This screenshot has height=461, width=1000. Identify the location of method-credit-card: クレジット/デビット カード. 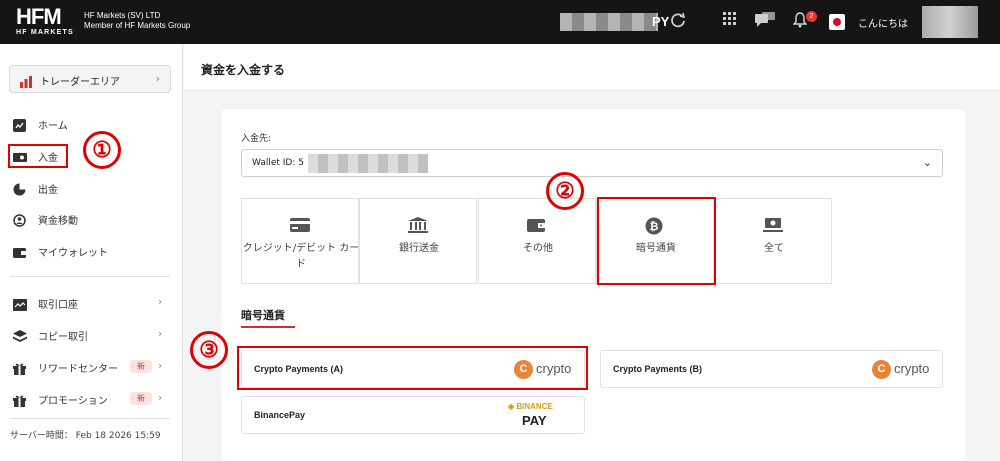
(300, 241).